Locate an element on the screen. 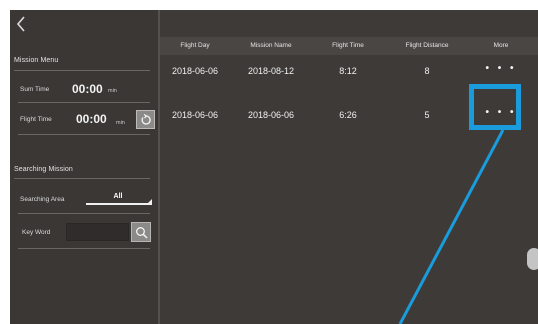 This screenshot has height=324, width=538. mission-menu-title: Mission Menu is located at coordinates (36, 60).